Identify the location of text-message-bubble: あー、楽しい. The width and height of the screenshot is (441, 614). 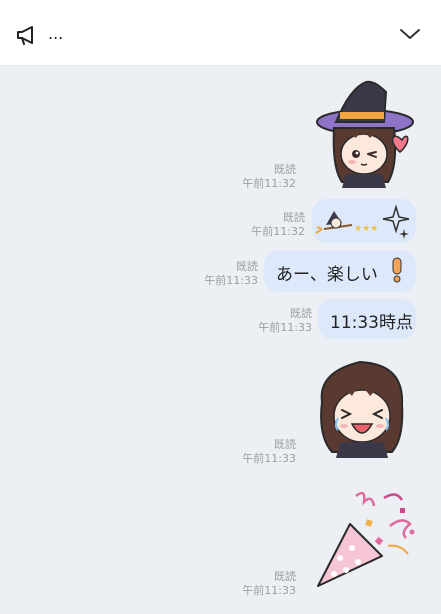
(340, 271).